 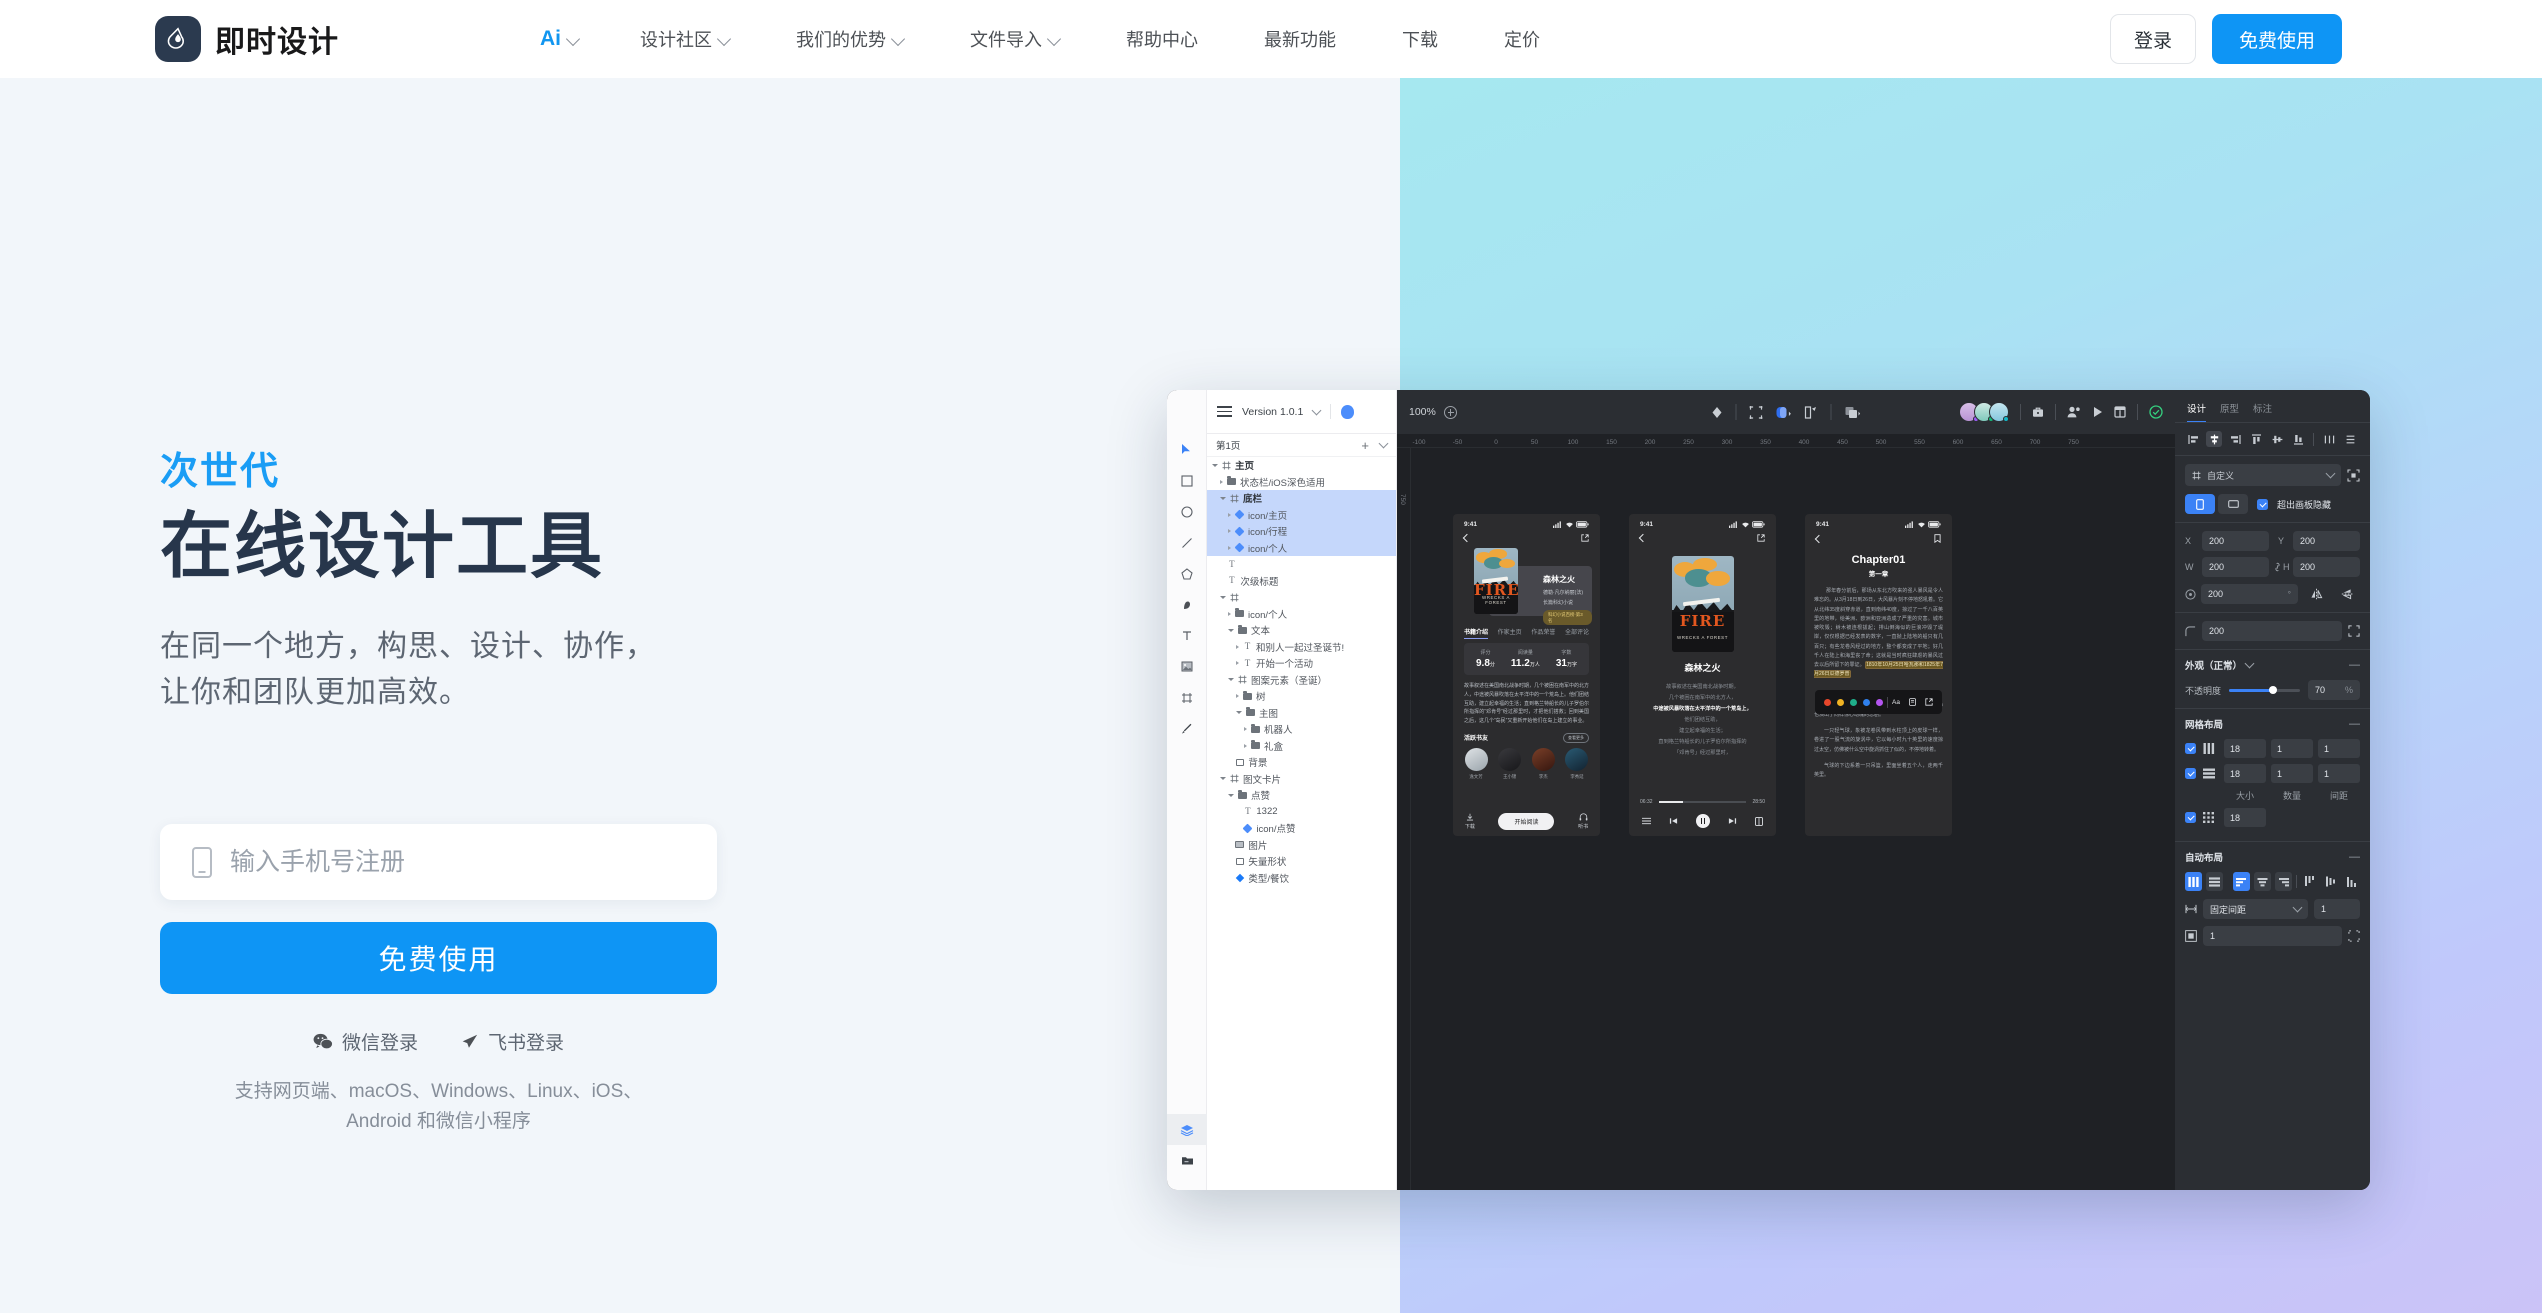 I want to click on tab-annotation: 标注, so click(x=2262, y=411).